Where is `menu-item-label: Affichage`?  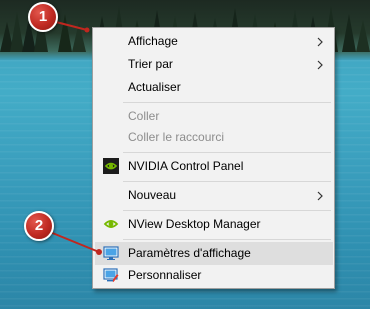
menu-item-label: Affichage is located at coordinates (153, 41).